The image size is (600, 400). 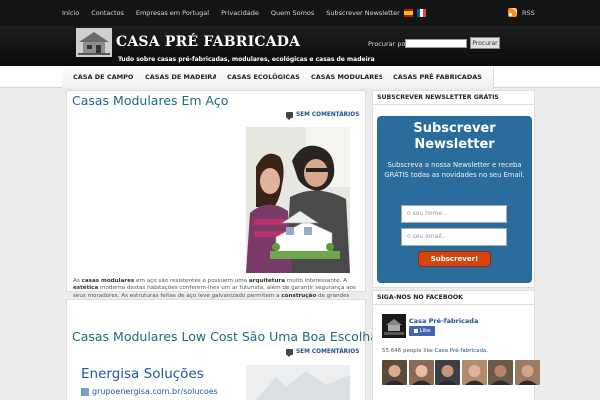 What do you see at coordinates (425, 331) in the screenshot?
I see `facebook-like-label: Like` at bounding box center [425, 331].